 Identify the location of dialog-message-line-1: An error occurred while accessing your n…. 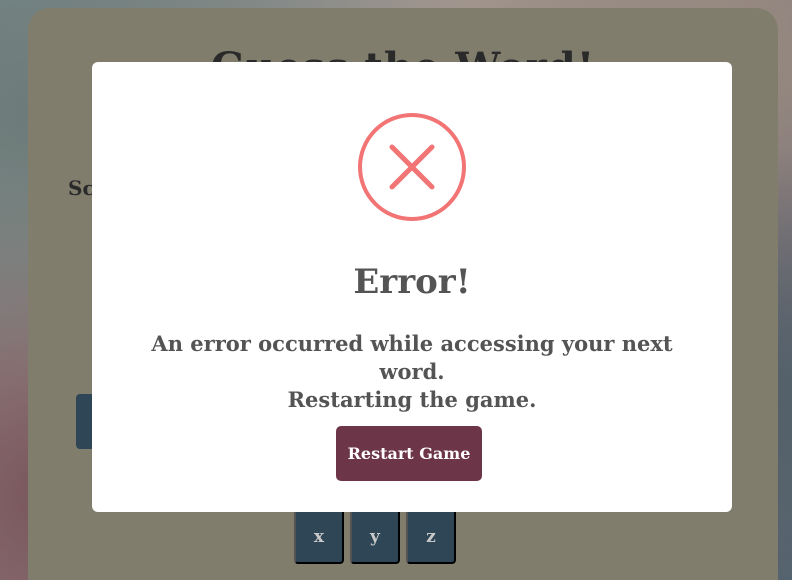
(412, 357).